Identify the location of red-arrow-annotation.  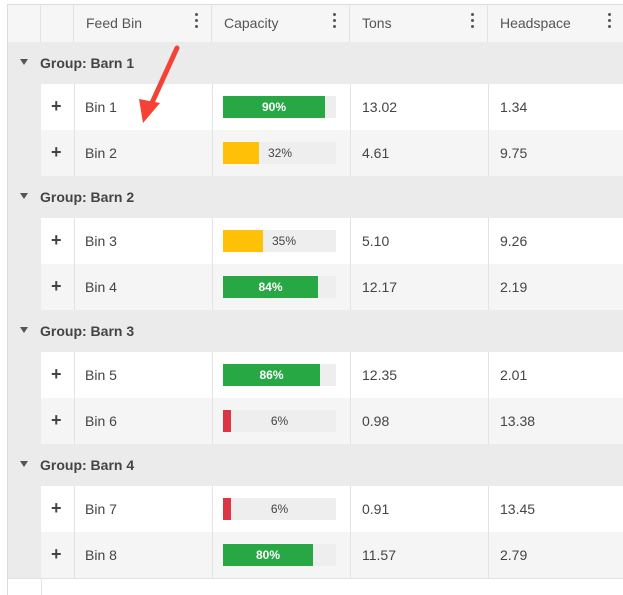
(159, 84).